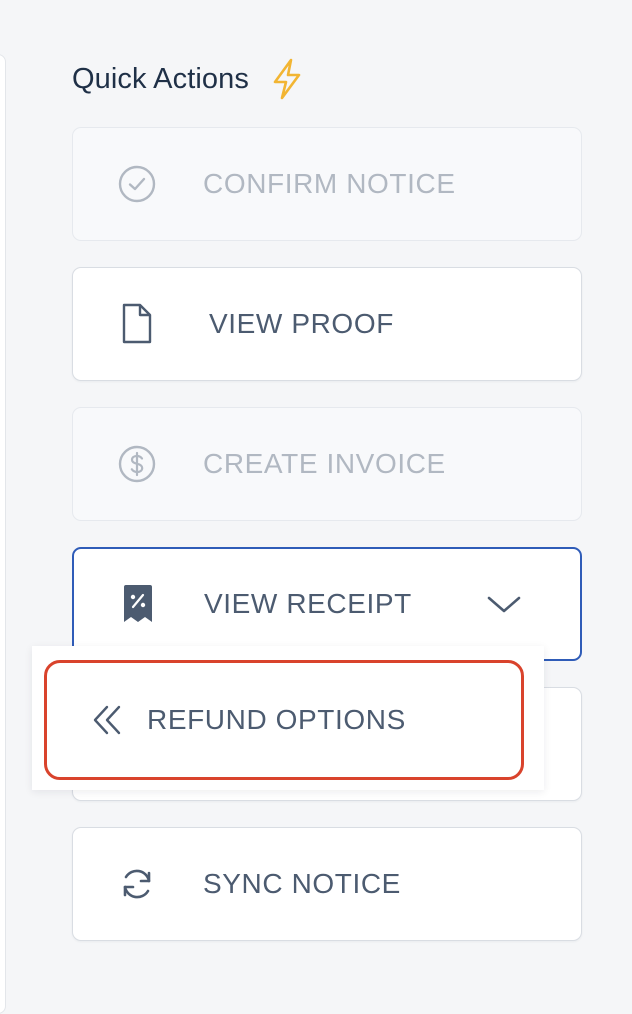  I want to click on refund-options-menu-item: REFUND OPTIONS, so click(284, 720).